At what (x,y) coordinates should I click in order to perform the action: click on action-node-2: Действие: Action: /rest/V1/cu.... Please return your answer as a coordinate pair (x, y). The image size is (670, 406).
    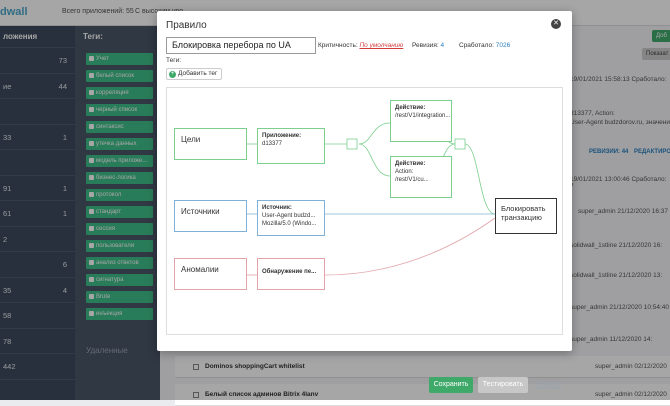
    Looking at the image, I should click on (421, 177).